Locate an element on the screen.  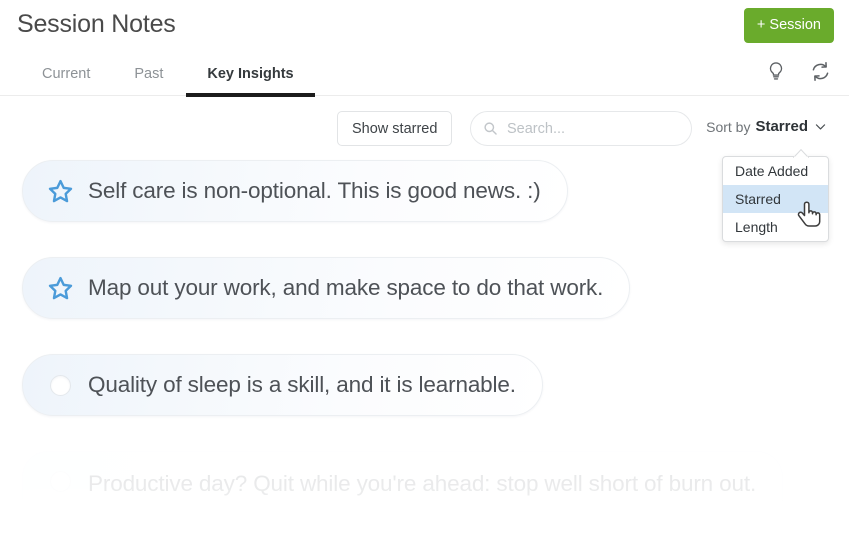
tab-current: Current is located at coordinates (66, 74).